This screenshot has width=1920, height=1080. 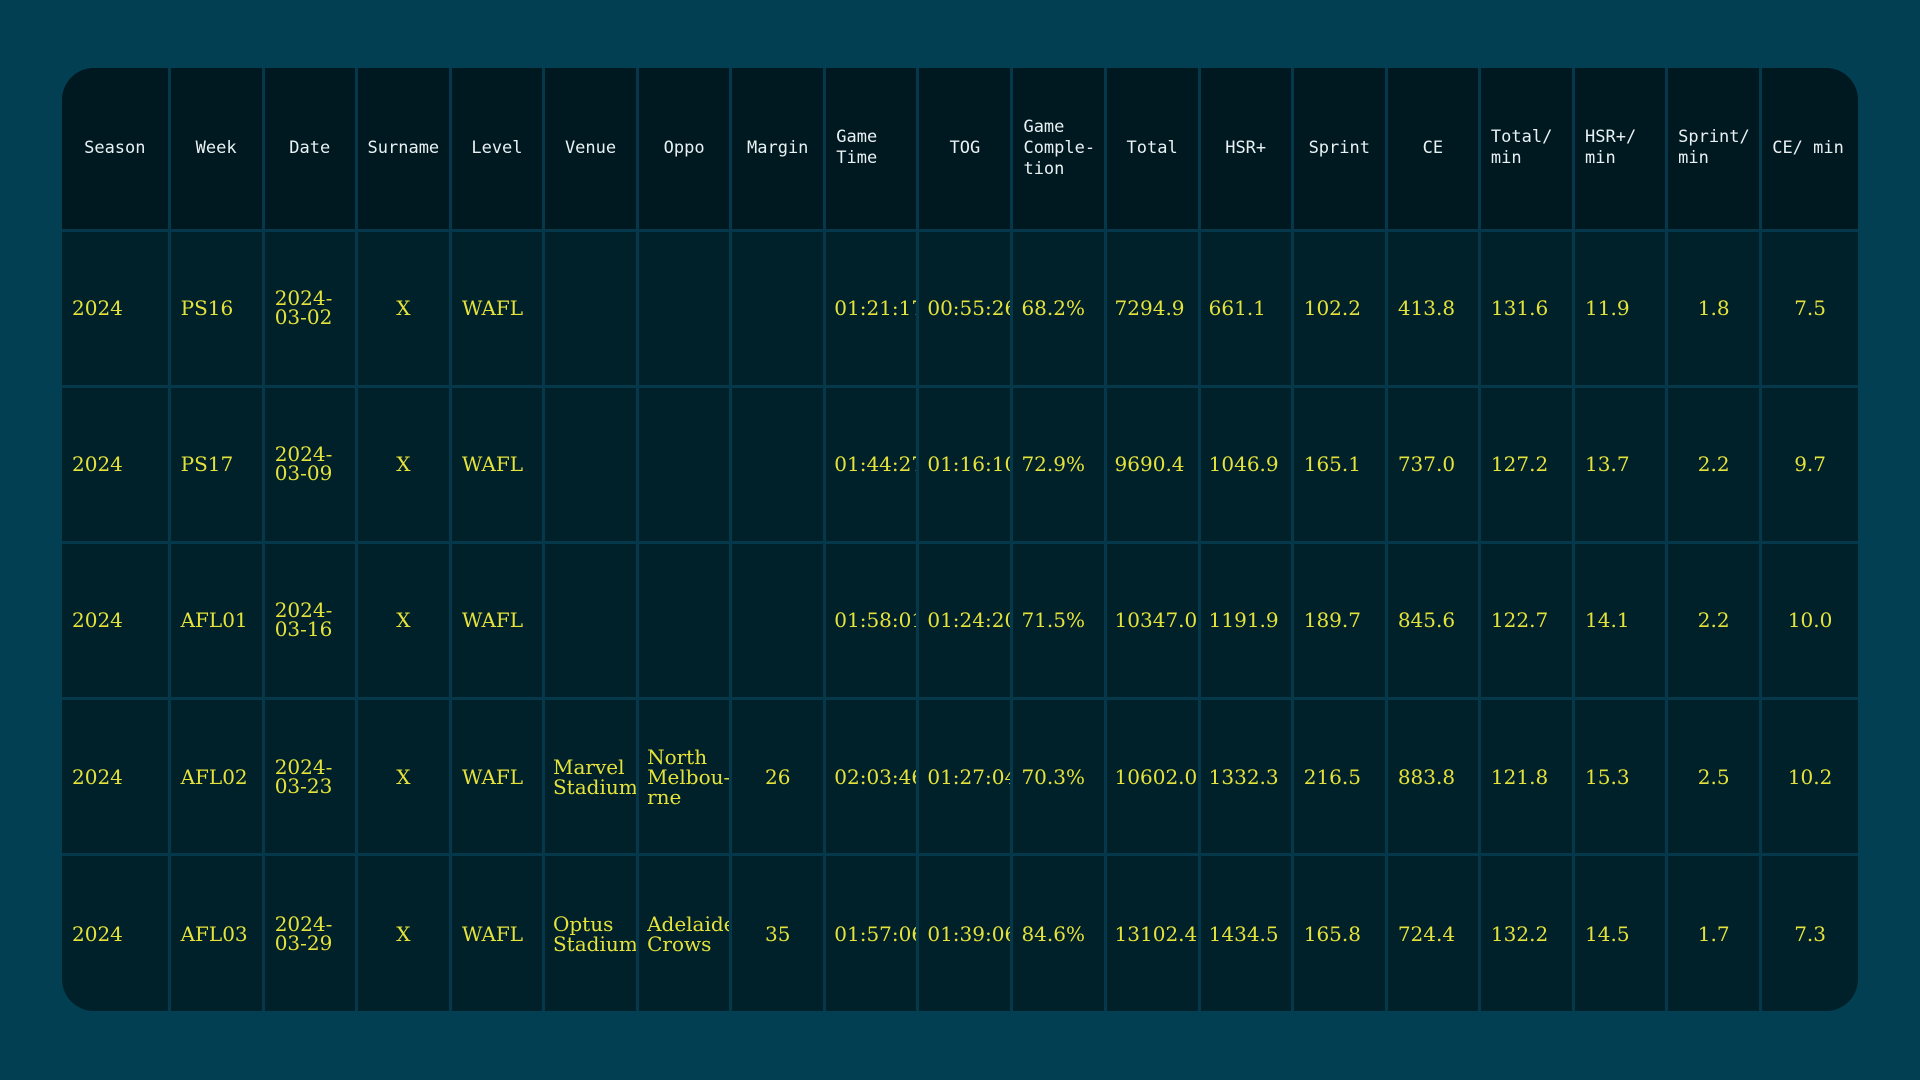 What do you see at coordinates (965, 620) in the screenshot?
I see `cell-tog: 01:24:20` at bounding box center [965, 620].